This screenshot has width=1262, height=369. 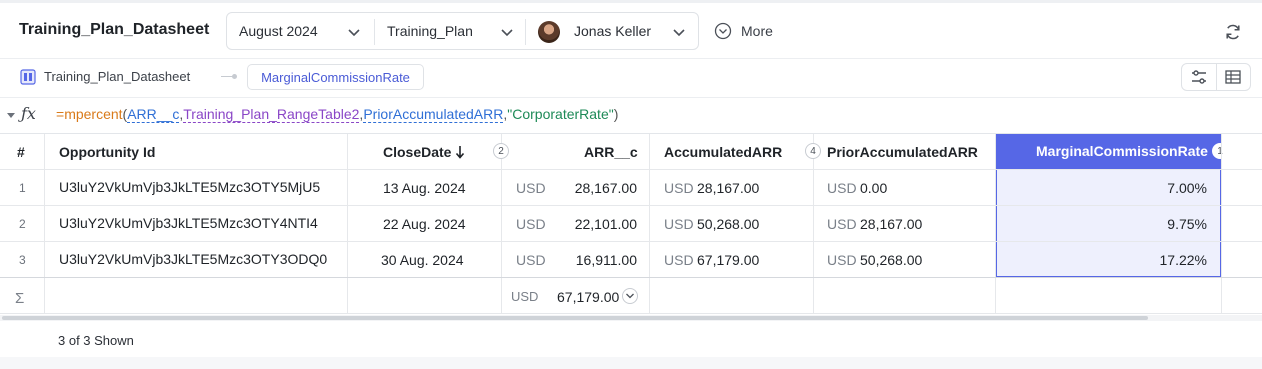 I want to click on column-header-closedate: CloseDate, so click(x=417, y=152).